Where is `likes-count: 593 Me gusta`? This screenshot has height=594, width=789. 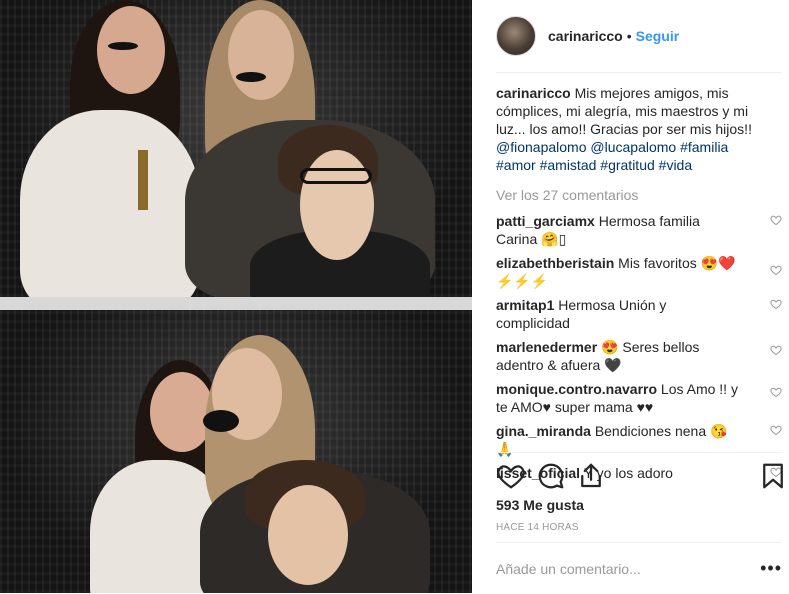
likes-count: 593 Me gusta is located at coordinates (540, 505).